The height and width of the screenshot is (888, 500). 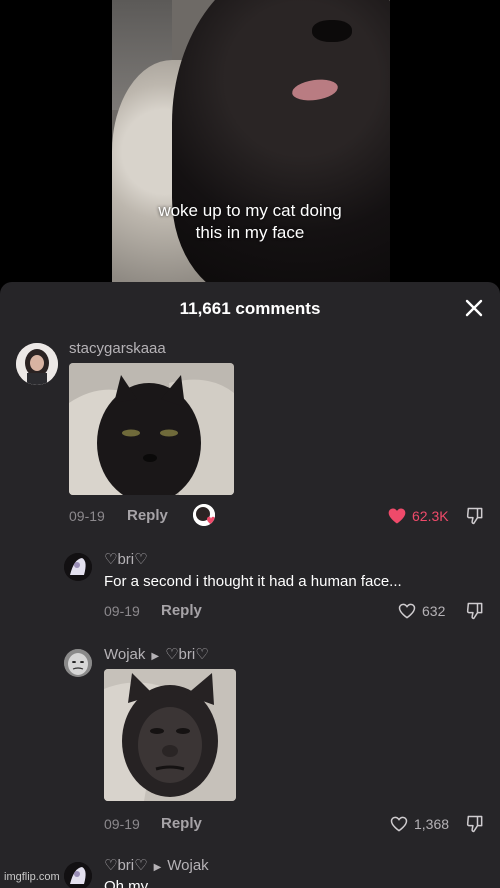 I want to click on caption-line-2: this in my face, so click(x=250, y=232).